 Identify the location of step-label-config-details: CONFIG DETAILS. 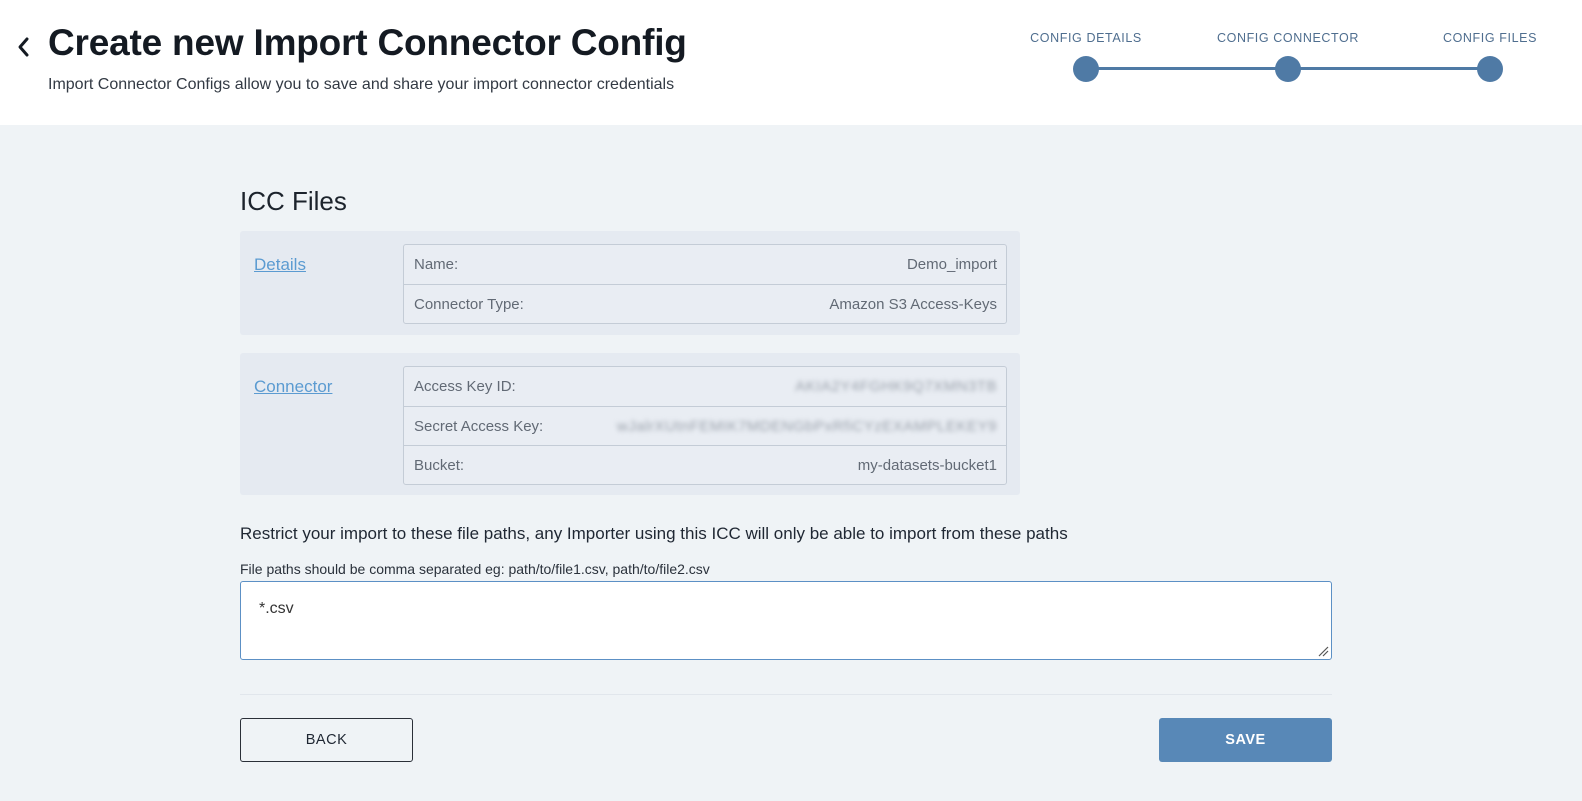
(1086, 38).